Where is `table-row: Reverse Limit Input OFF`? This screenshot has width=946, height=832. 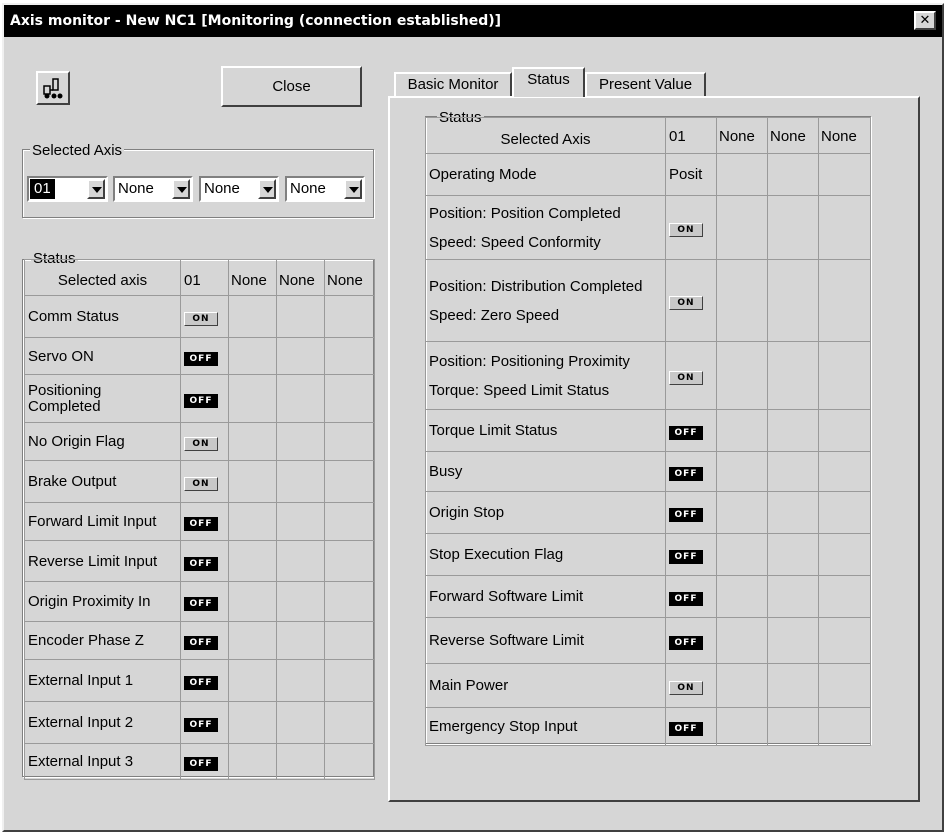
table-row: Reverse Limit Input OFF is located at coordinates (199, 561).